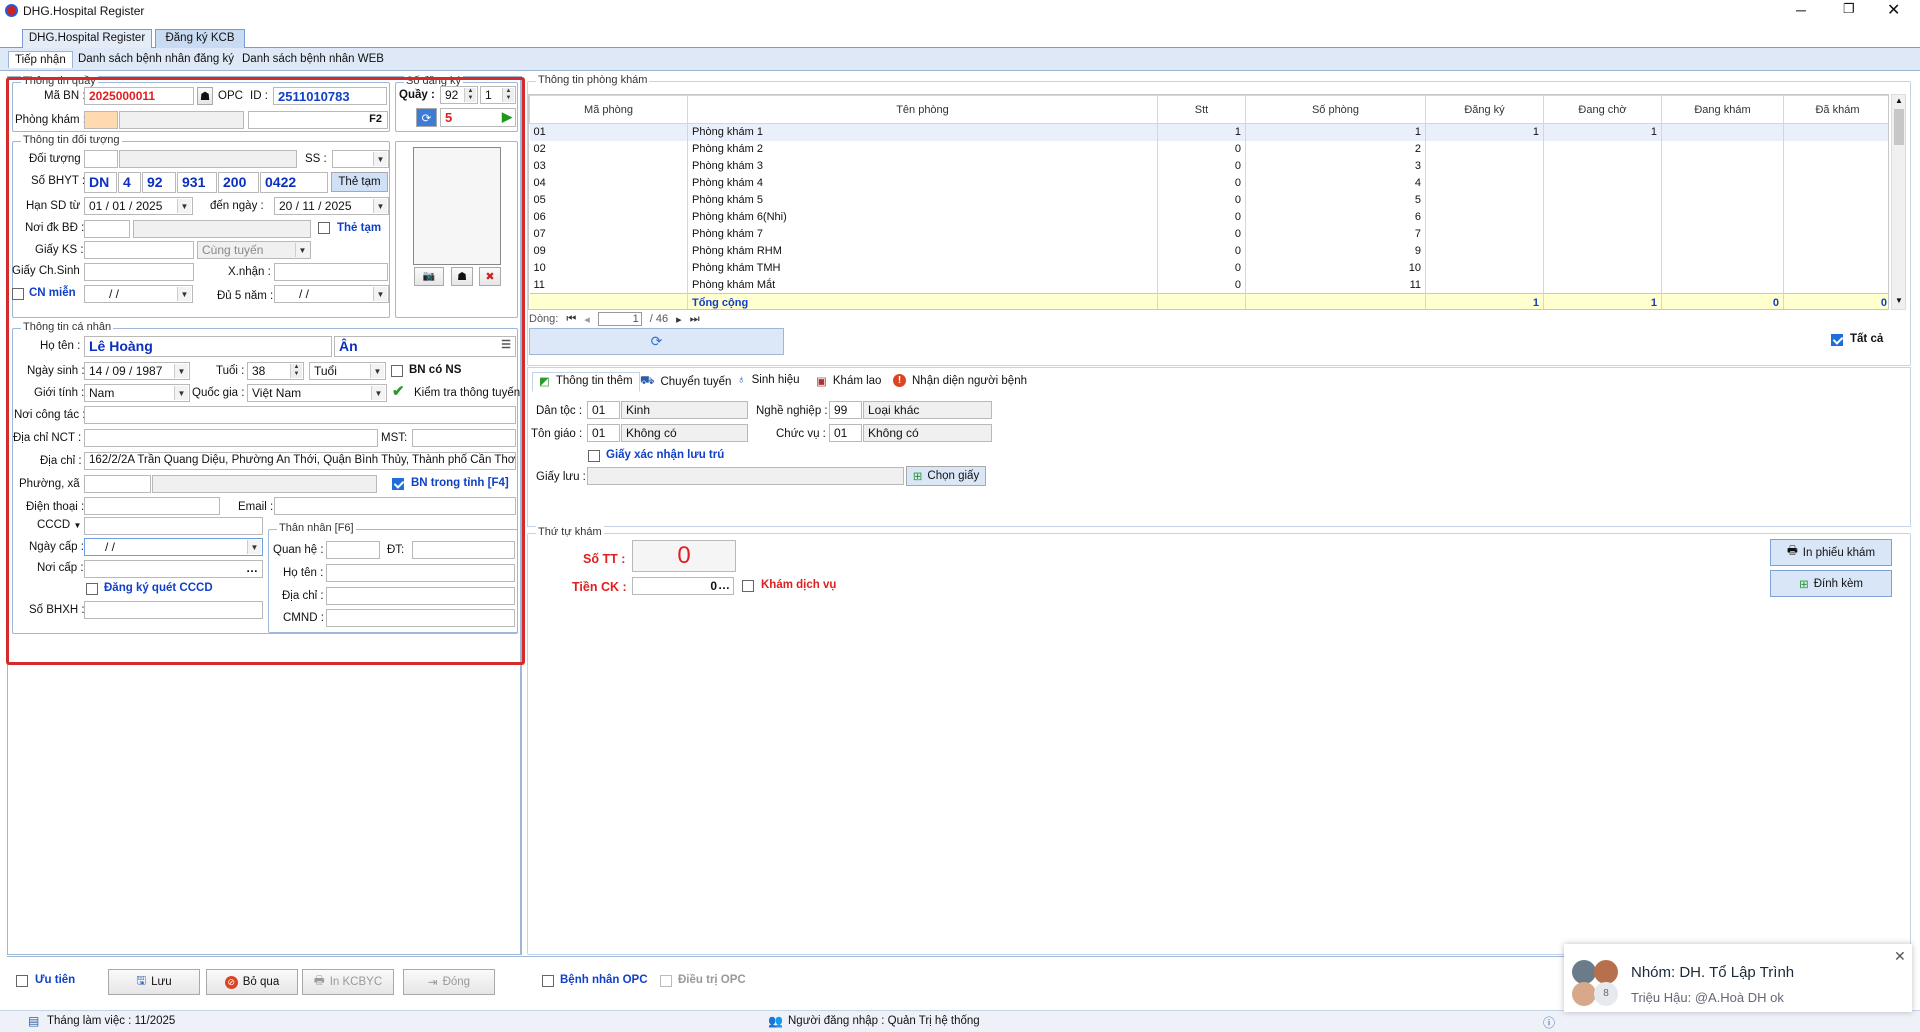  What do you see at coordinates (156, 59) in the screenshot?
I see `tab-ds-dang-ky: Danh sách bệnh nhân đăng ký` at bounding box center [156, 59].